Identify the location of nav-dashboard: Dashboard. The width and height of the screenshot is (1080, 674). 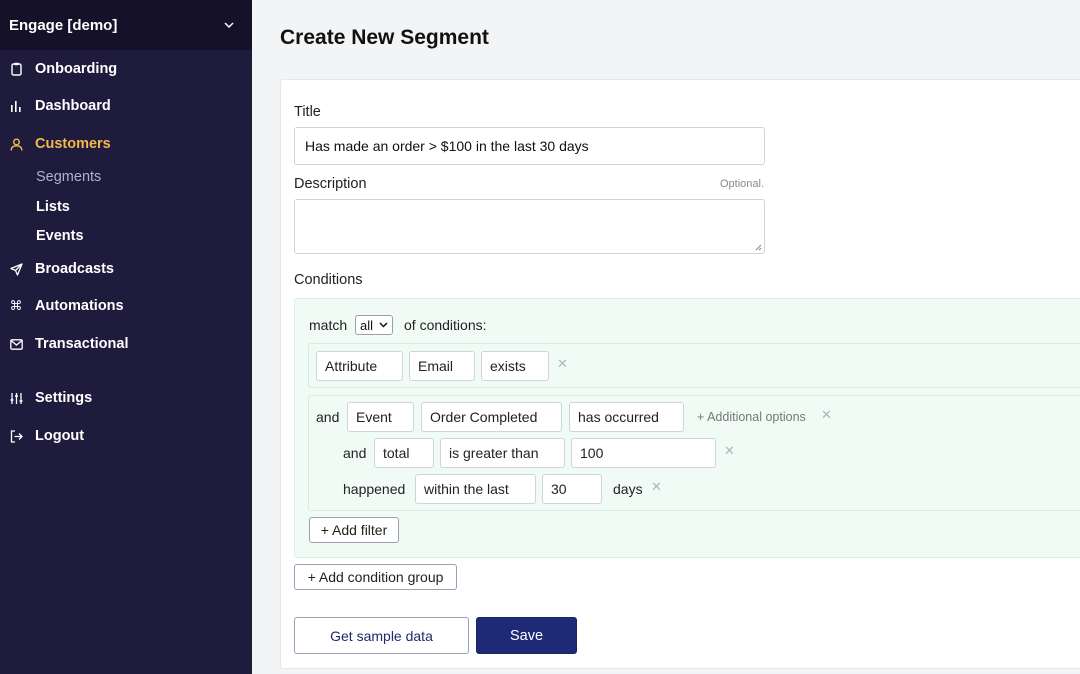
(126, 106).